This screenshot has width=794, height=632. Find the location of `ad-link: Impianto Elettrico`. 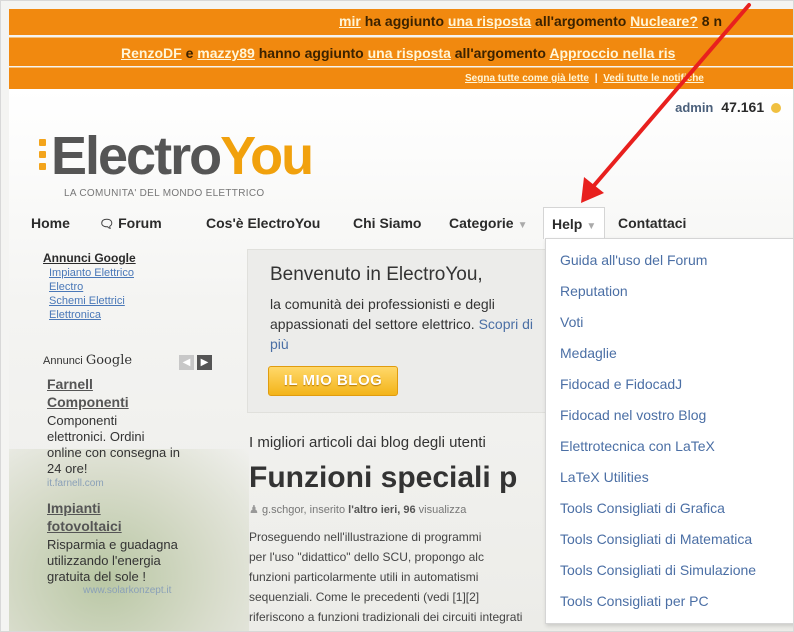

ad-link: Impianto Elettrico is located at coordinates (136, 273).